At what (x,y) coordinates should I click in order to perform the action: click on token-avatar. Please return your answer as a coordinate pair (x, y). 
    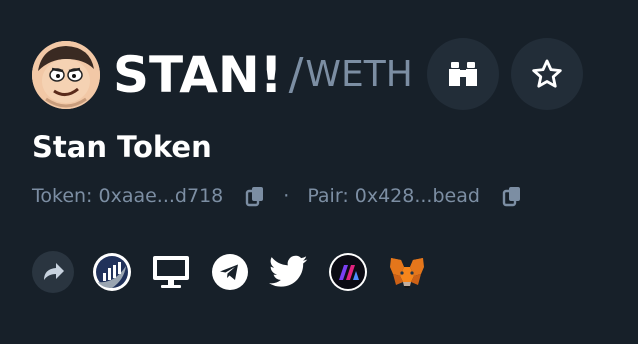
    Looking at the image, I should click on (66, 75).